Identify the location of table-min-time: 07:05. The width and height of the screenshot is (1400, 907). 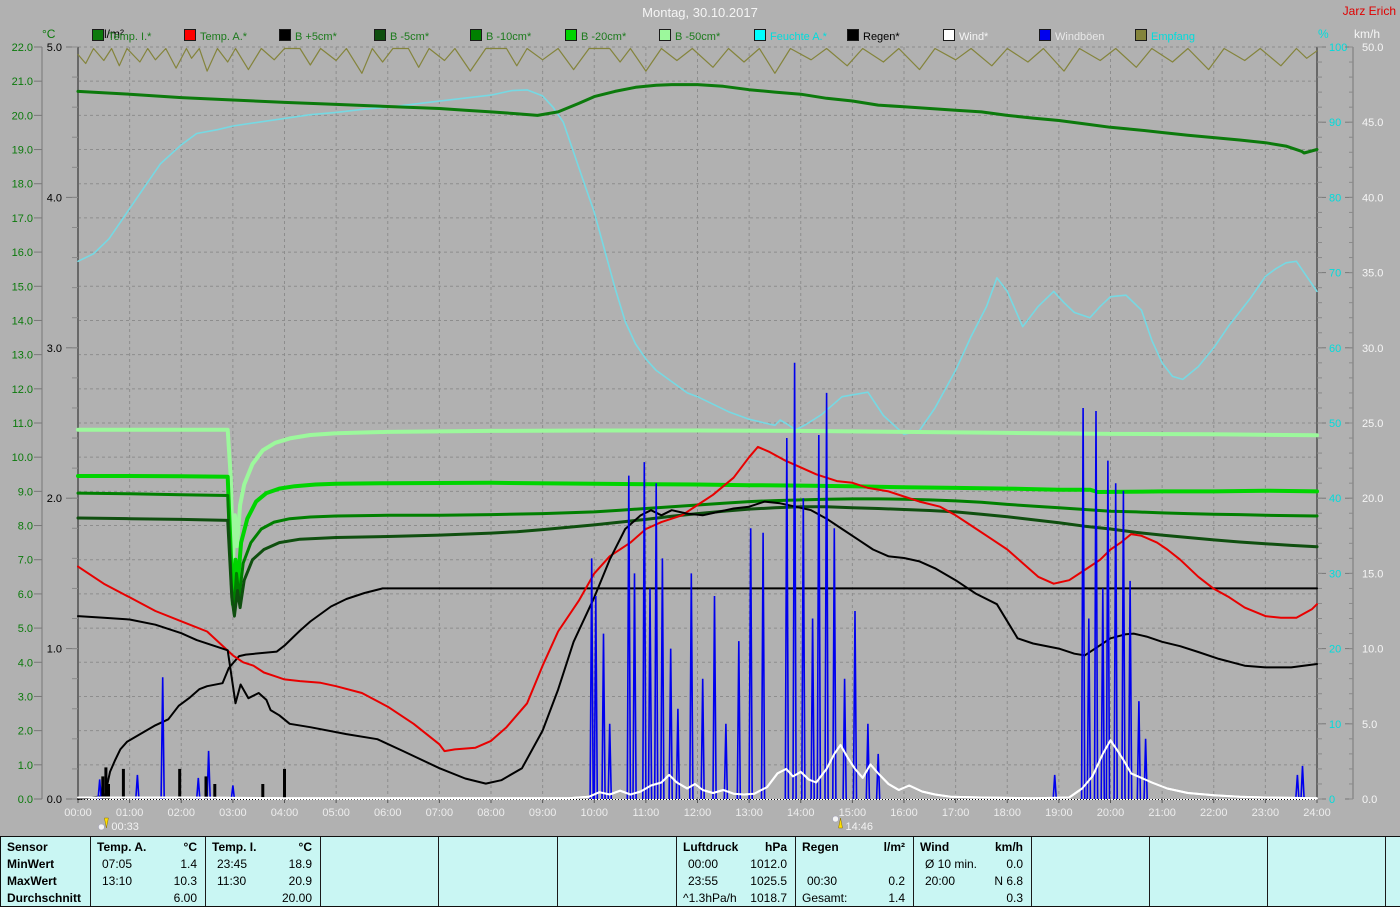
(117, 864).